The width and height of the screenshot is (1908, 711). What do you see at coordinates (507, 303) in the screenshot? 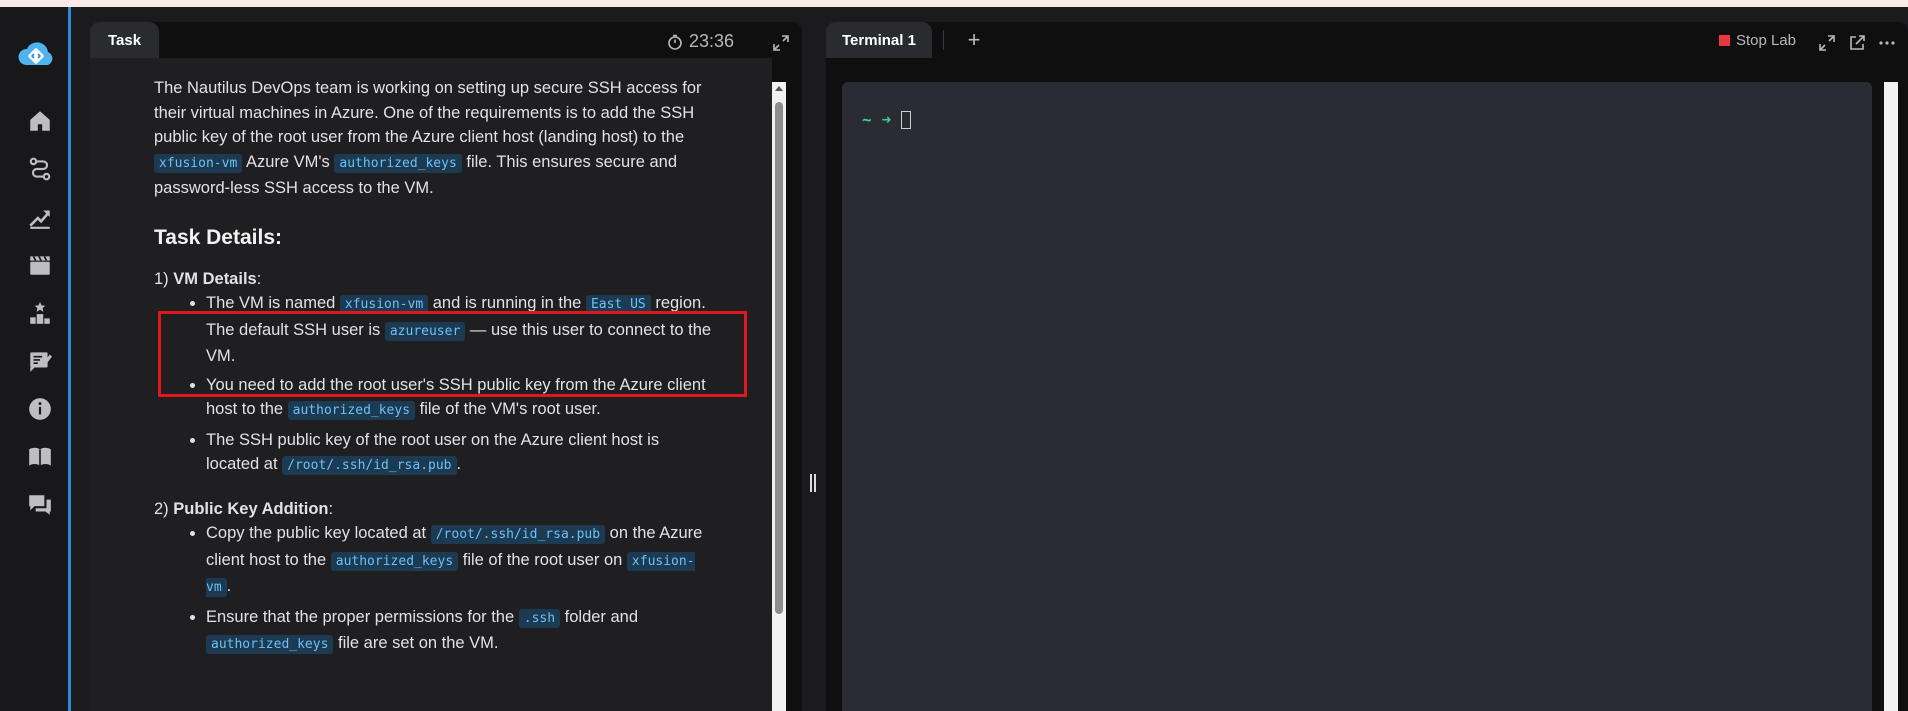
I see `bullet-text: and is running in the` at bounding box center [507, 303].